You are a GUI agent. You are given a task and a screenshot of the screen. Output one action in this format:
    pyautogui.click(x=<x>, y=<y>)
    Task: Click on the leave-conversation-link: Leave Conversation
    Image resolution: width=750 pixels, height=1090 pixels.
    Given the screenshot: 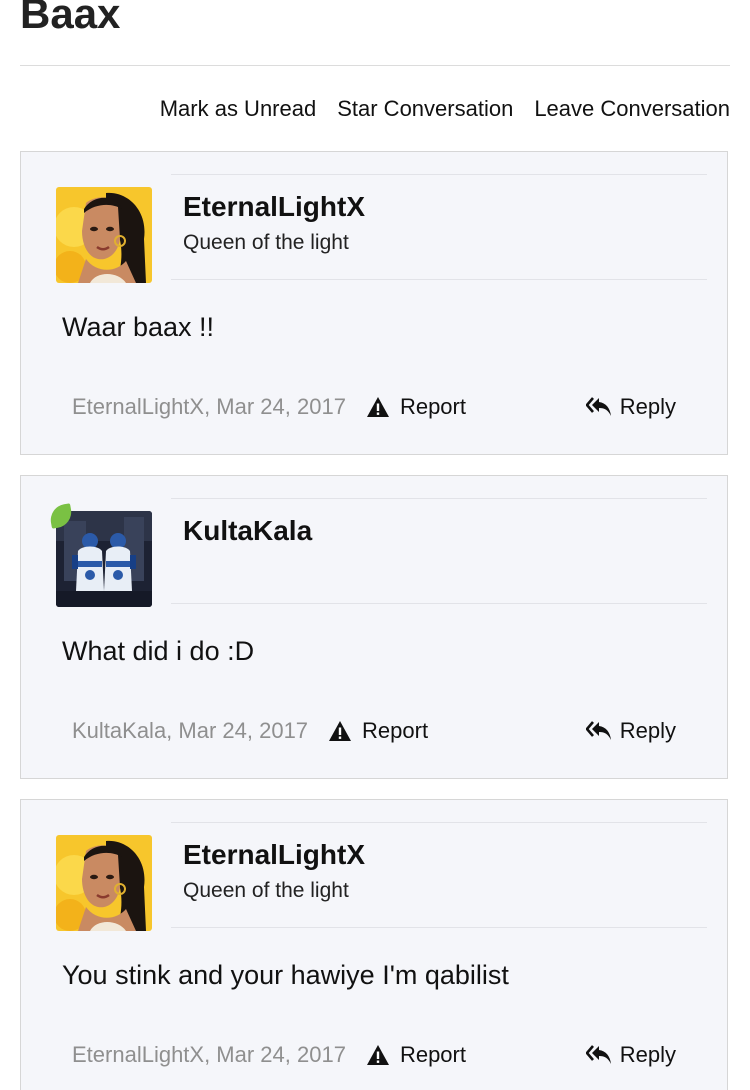 What is the action you would take?
    pyautogui.click(x=632, y=109)
    